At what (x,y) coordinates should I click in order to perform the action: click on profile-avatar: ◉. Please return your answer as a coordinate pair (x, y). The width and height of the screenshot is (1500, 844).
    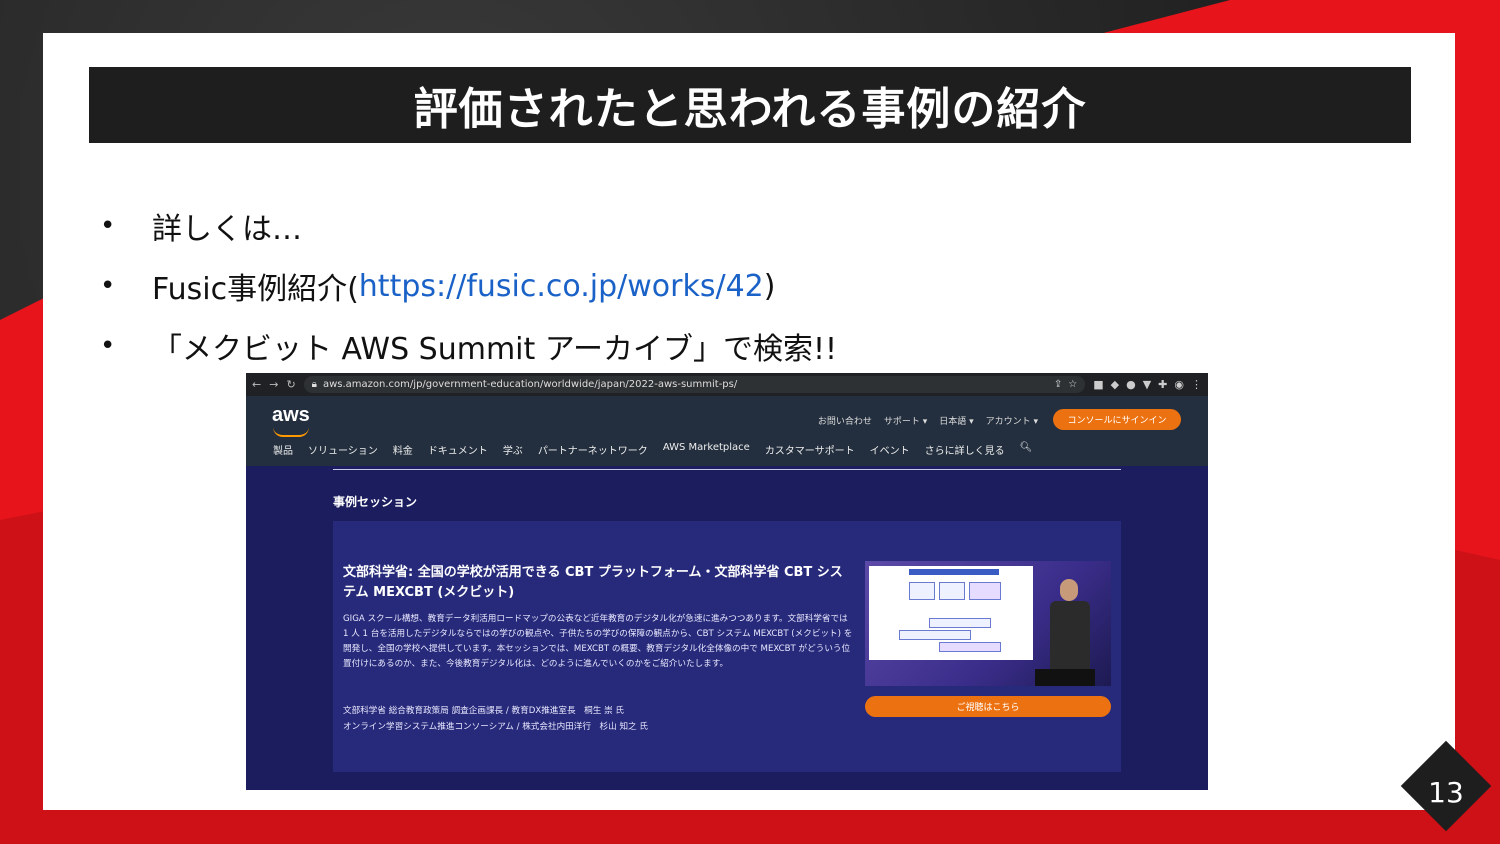
    Looking at the image, I should click on (1179, 384).